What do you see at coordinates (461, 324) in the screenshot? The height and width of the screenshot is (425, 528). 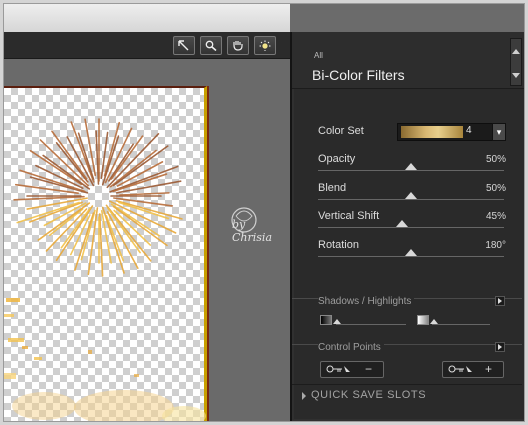 I see `highlights-track` at bounding box center [461, 324].